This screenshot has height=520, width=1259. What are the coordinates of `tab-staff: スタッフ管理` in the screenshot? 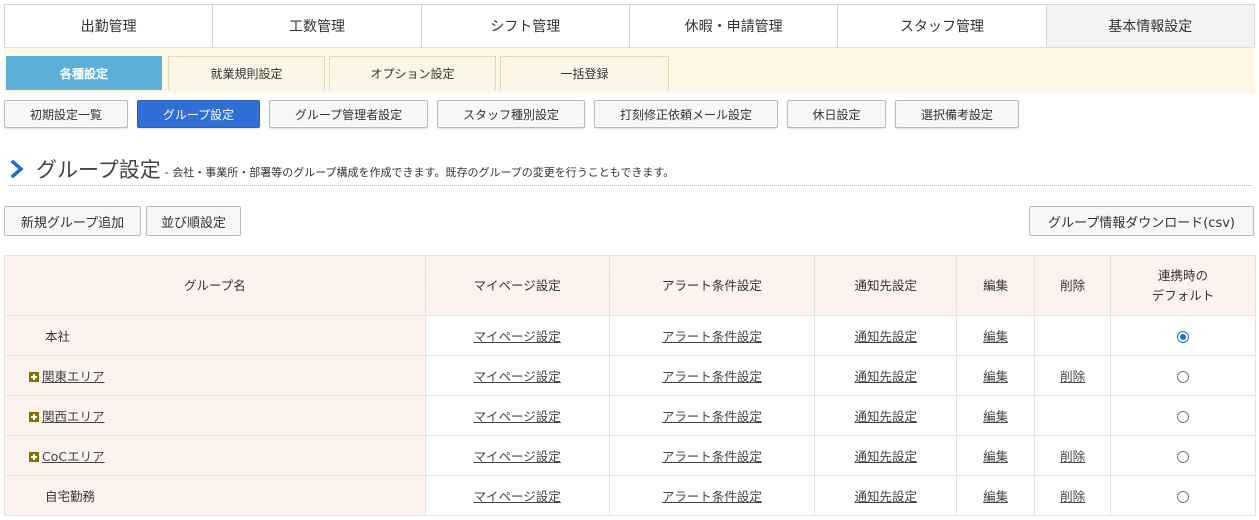 It's located at (942, 26).